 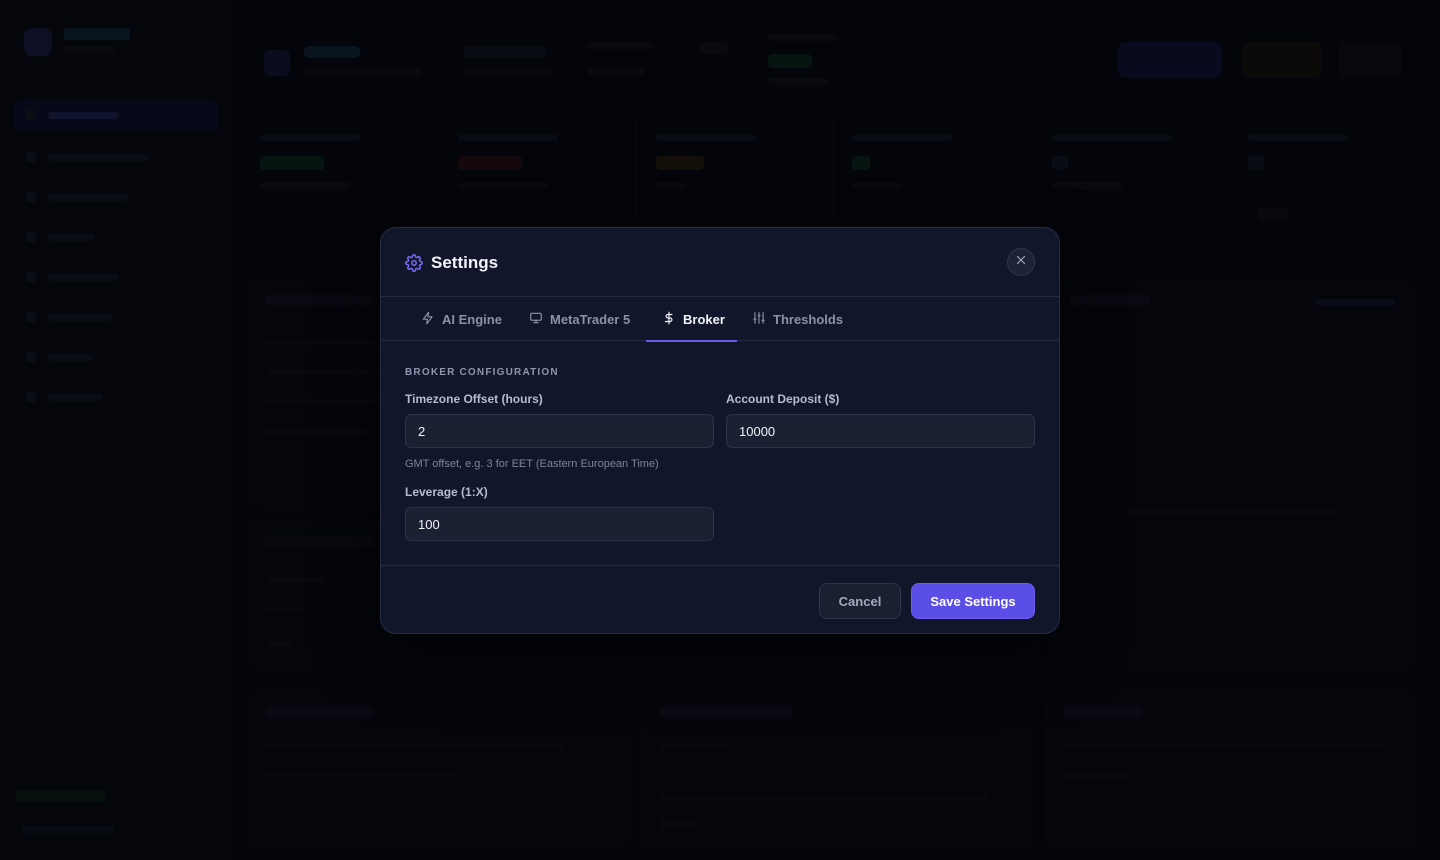 What do you see at coordinates (590, 319) in the screenshot?
I see `tab-label: MetaTrader 5` at bounding box center [590, 319].